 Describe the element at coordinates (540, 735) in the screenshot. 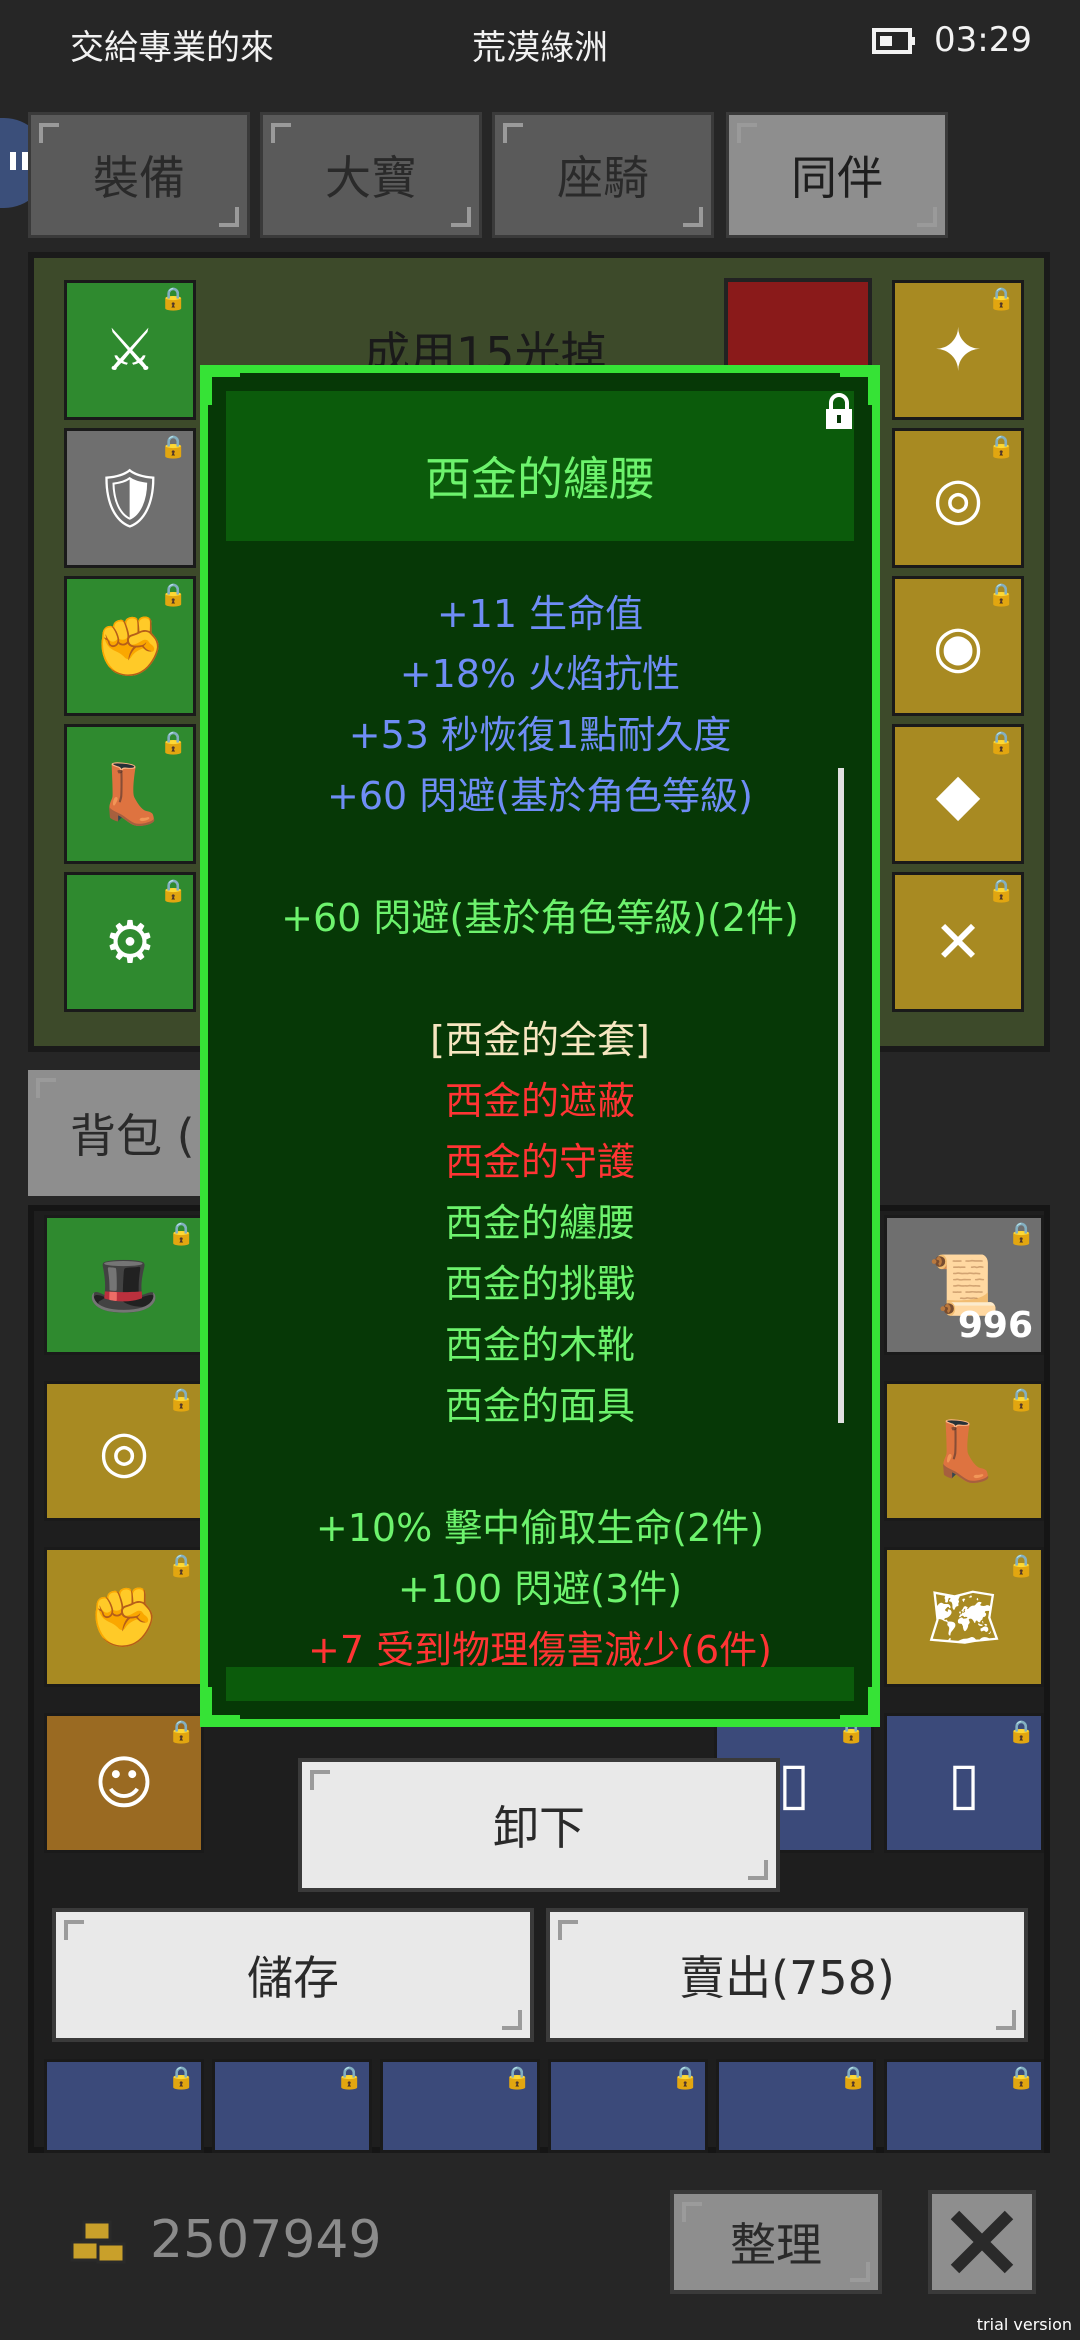

I see `stat-line: +53 秒恢復1點耐久度` at that location.